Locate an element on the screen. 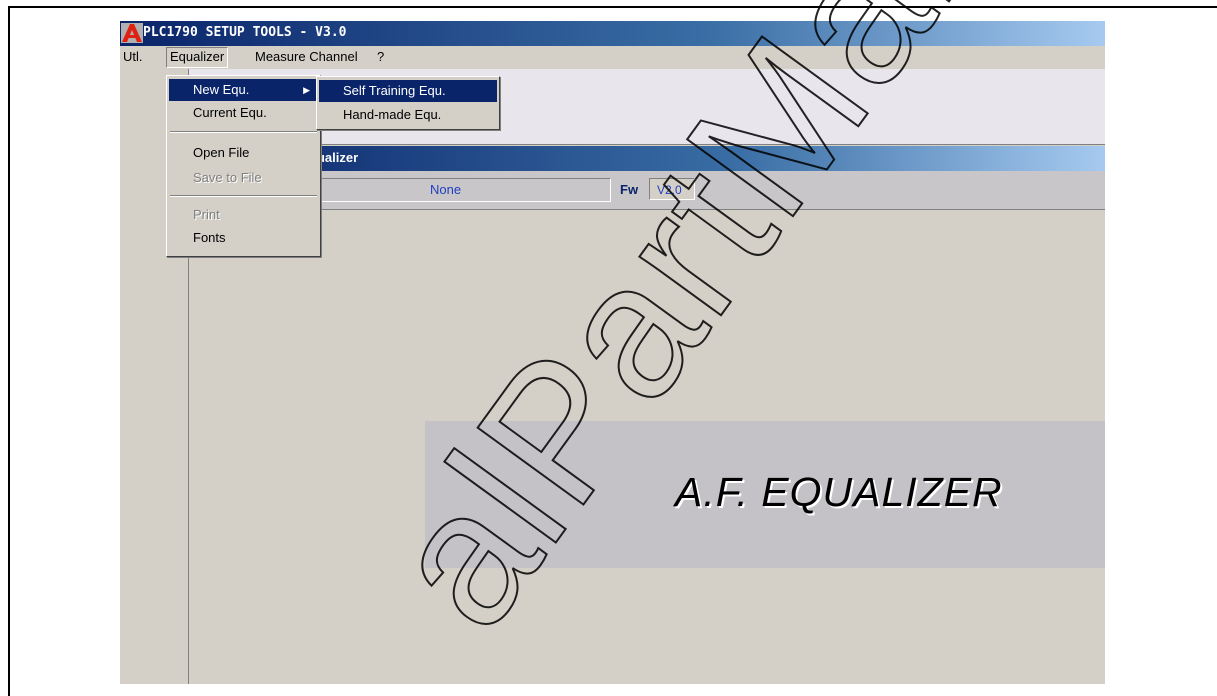 The image size is (1217, 696). menu-item-save-to-file: Save to File is located at coordinates (243, 178).